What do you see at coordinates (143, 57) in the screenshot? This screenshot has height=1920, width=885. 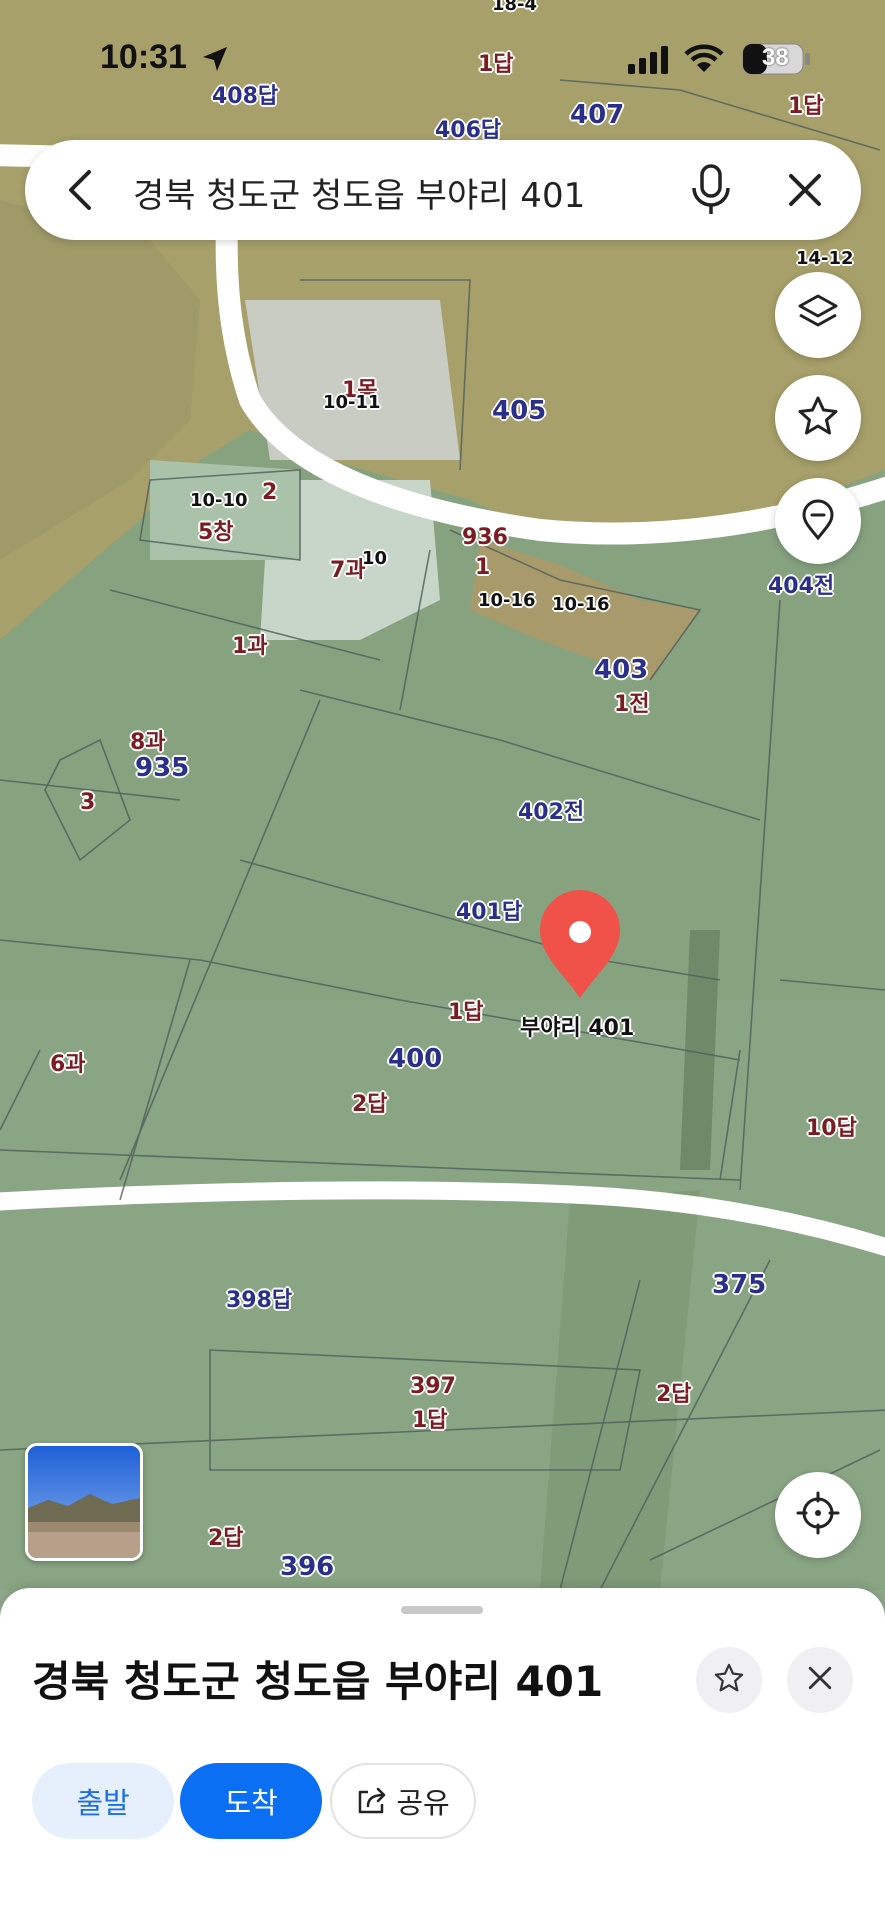 I see `status-time: 10:31` at bounding box center [143, 57].